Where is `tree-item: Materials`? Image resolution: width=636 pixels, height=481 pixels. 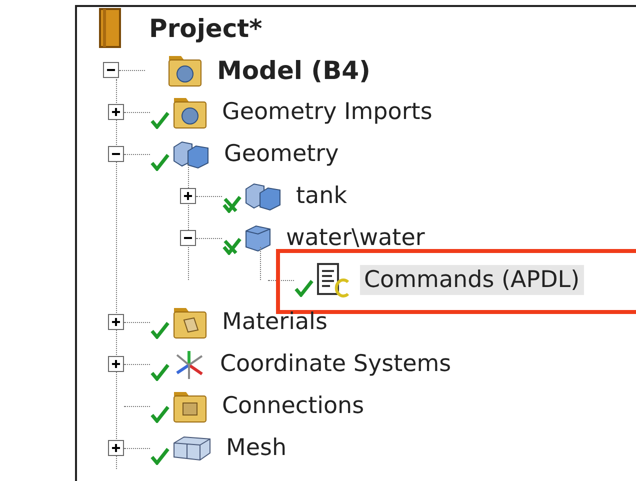 tree-item: Materials is located at coordinates (275, 322).